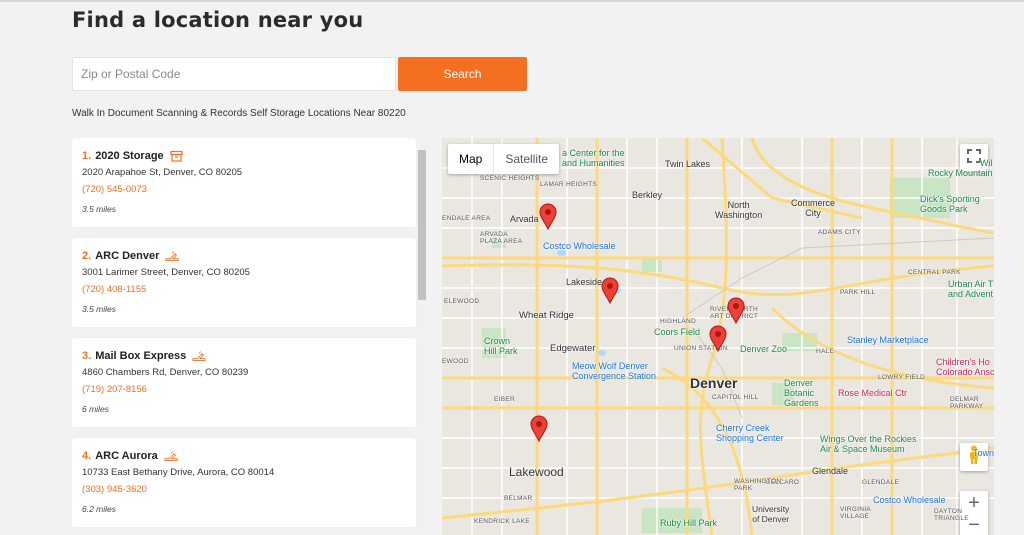 The width and height of the screenshot is (1024, 535). What do you see at coordinates (462, 74) in the screenshot?
I see `search-button: Search` at bounding box center [462, 74].